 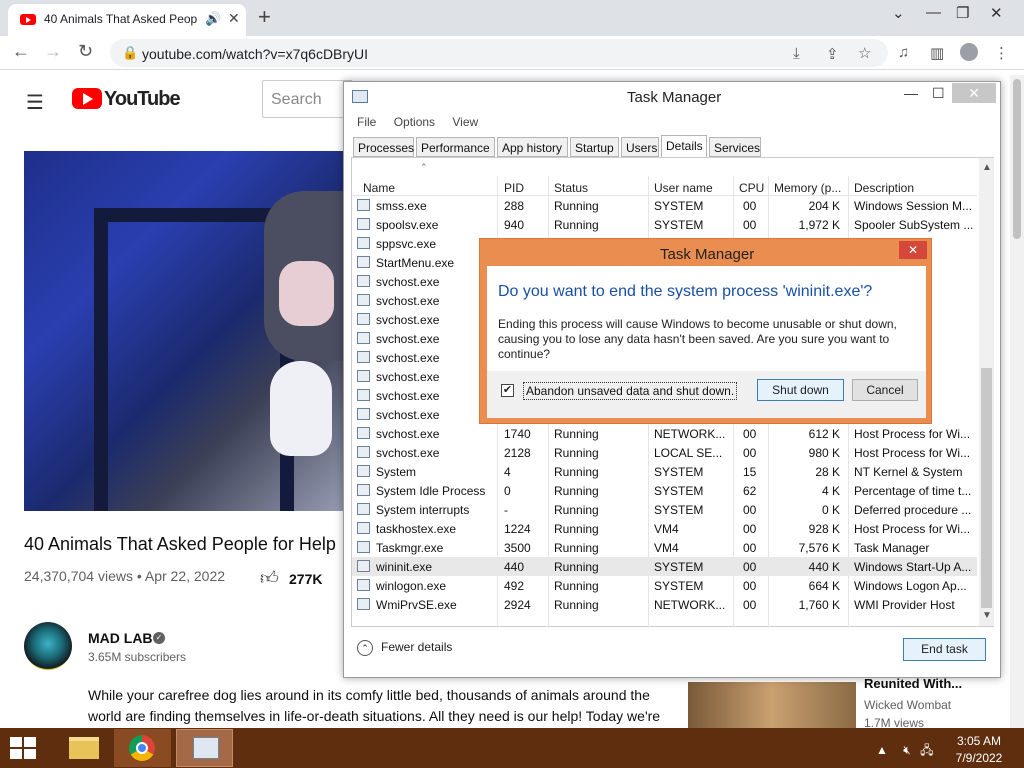 I want to click on table-scrollbar-thumb, so click(x=986, y=488).